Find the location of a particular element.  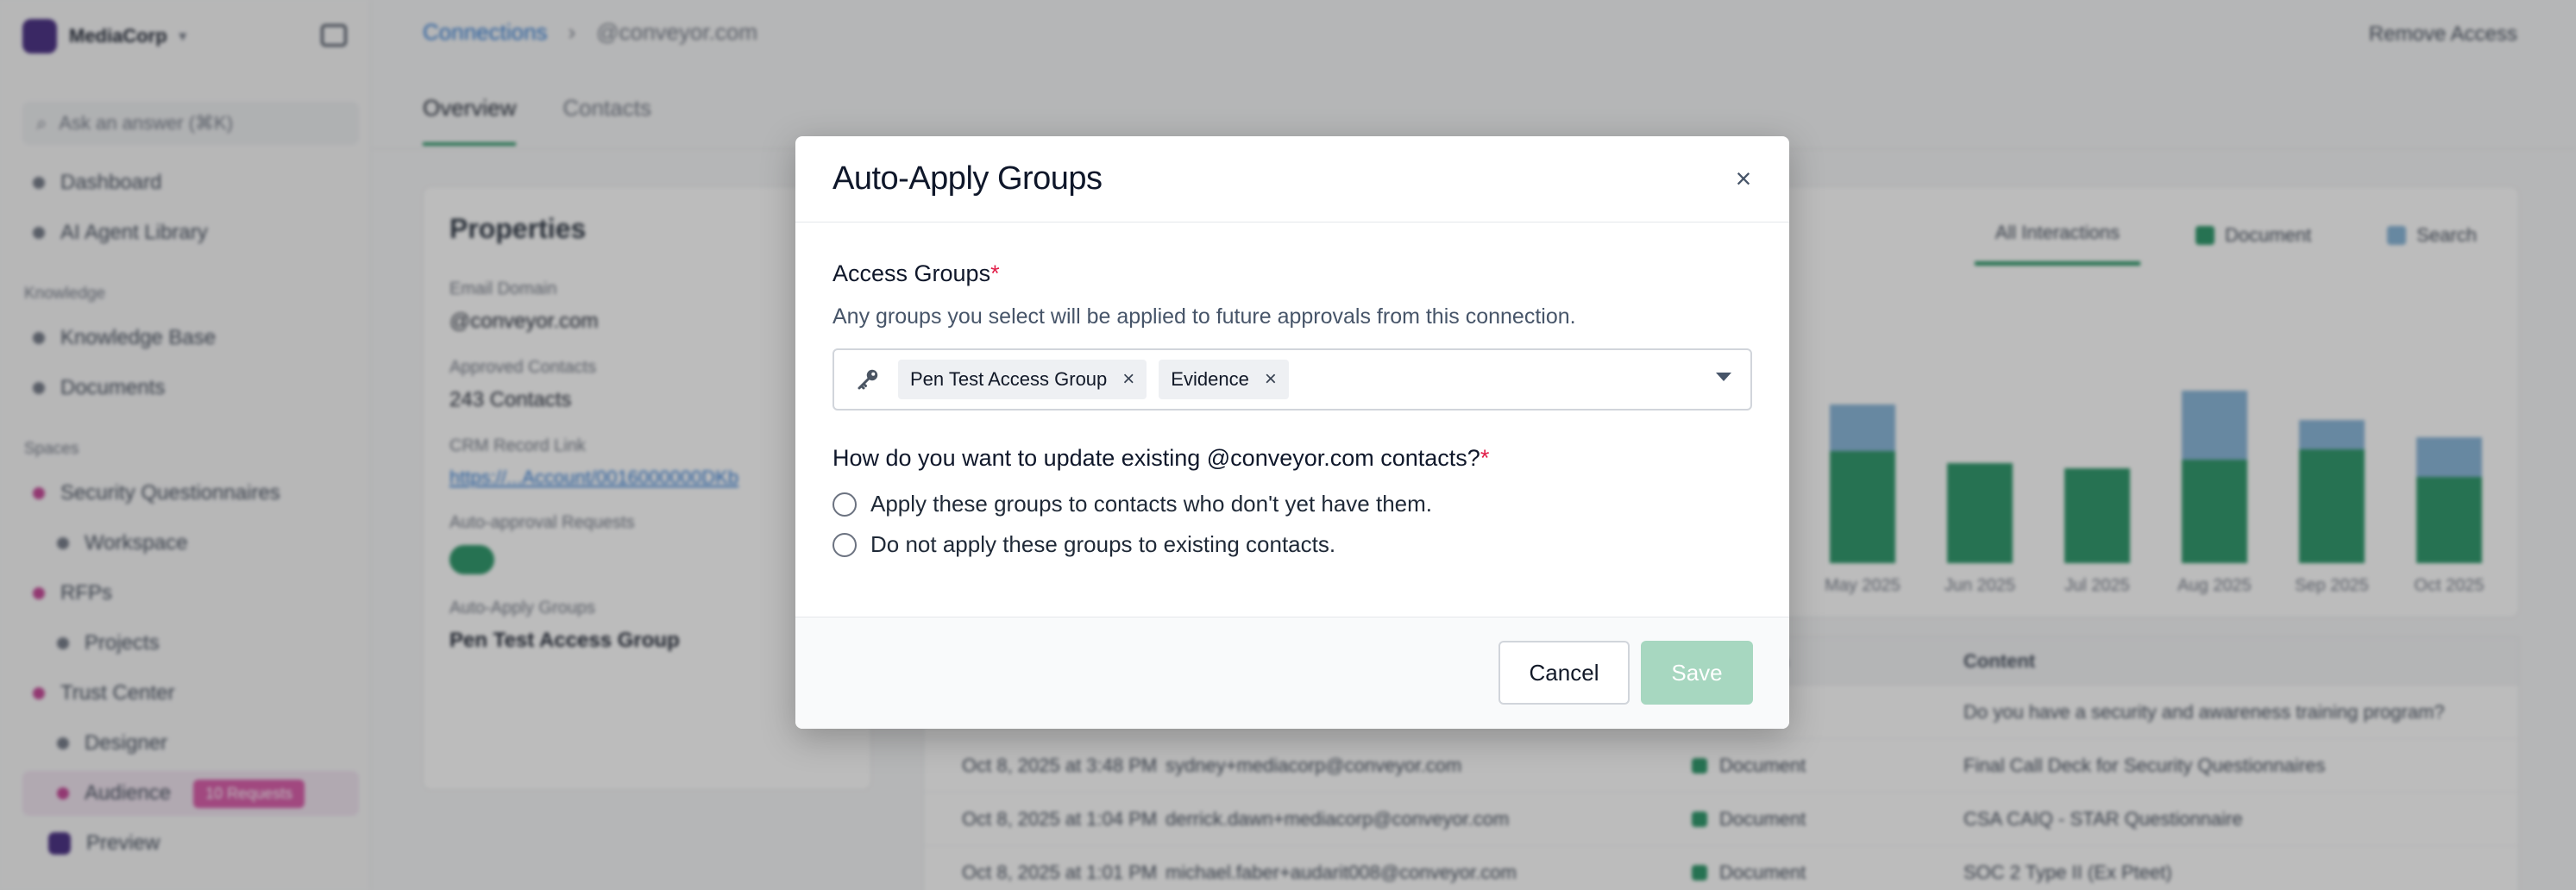

access-groups-label: Access Groups* is located at coordinates (1292, 273).